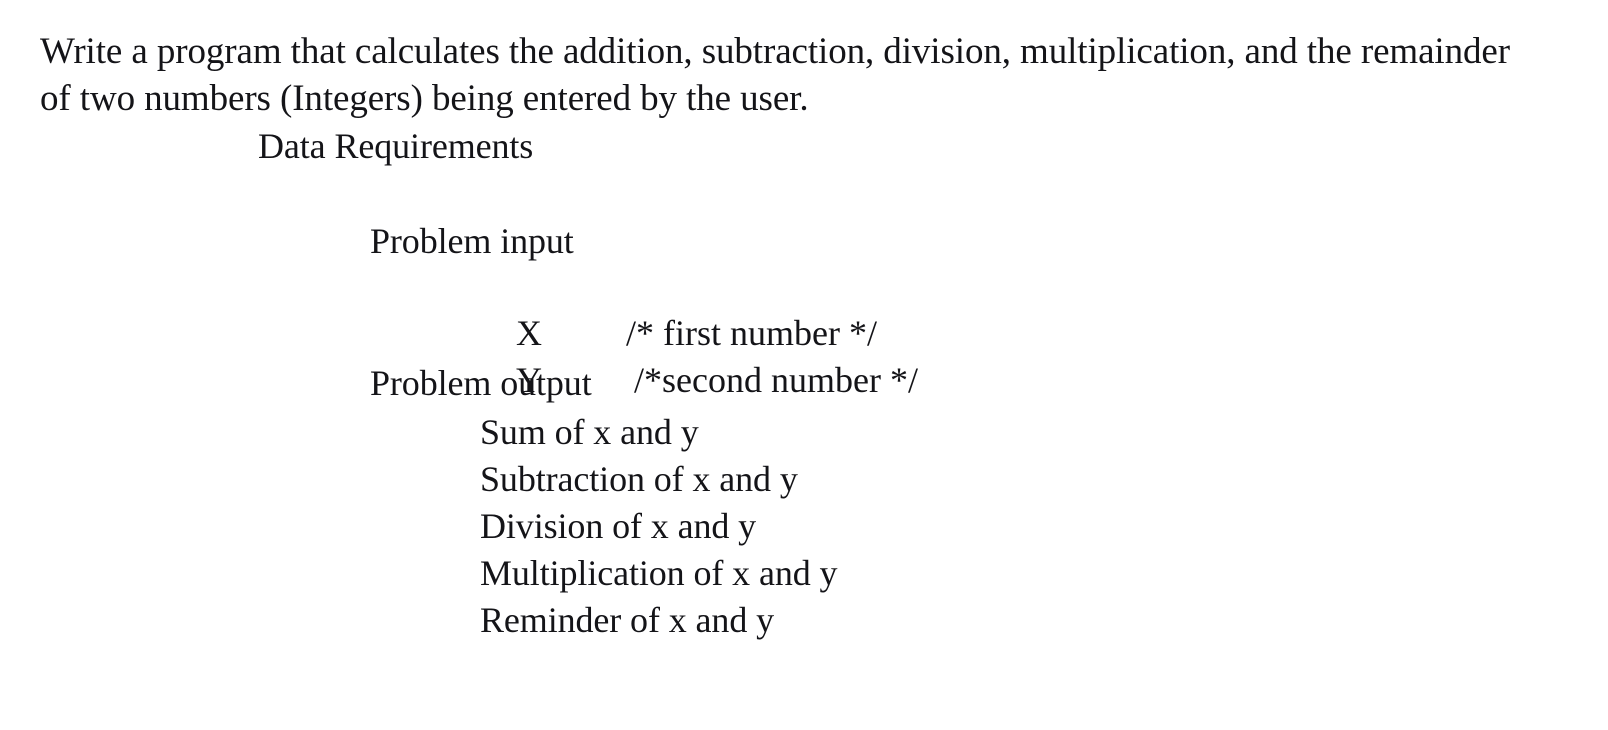 This screenshot has height=730, width=1608. I want to click on variable-comment-y: /*second number */, so click(776, 380).